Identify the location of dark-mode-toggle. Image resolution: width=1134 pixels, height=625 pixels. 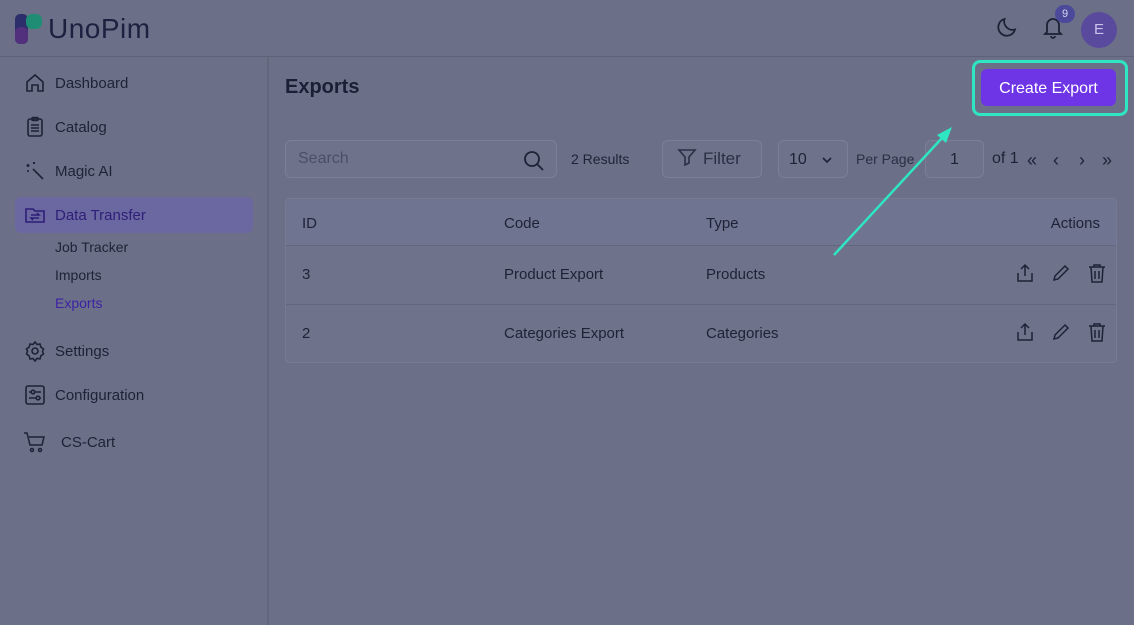
(1007, 29).